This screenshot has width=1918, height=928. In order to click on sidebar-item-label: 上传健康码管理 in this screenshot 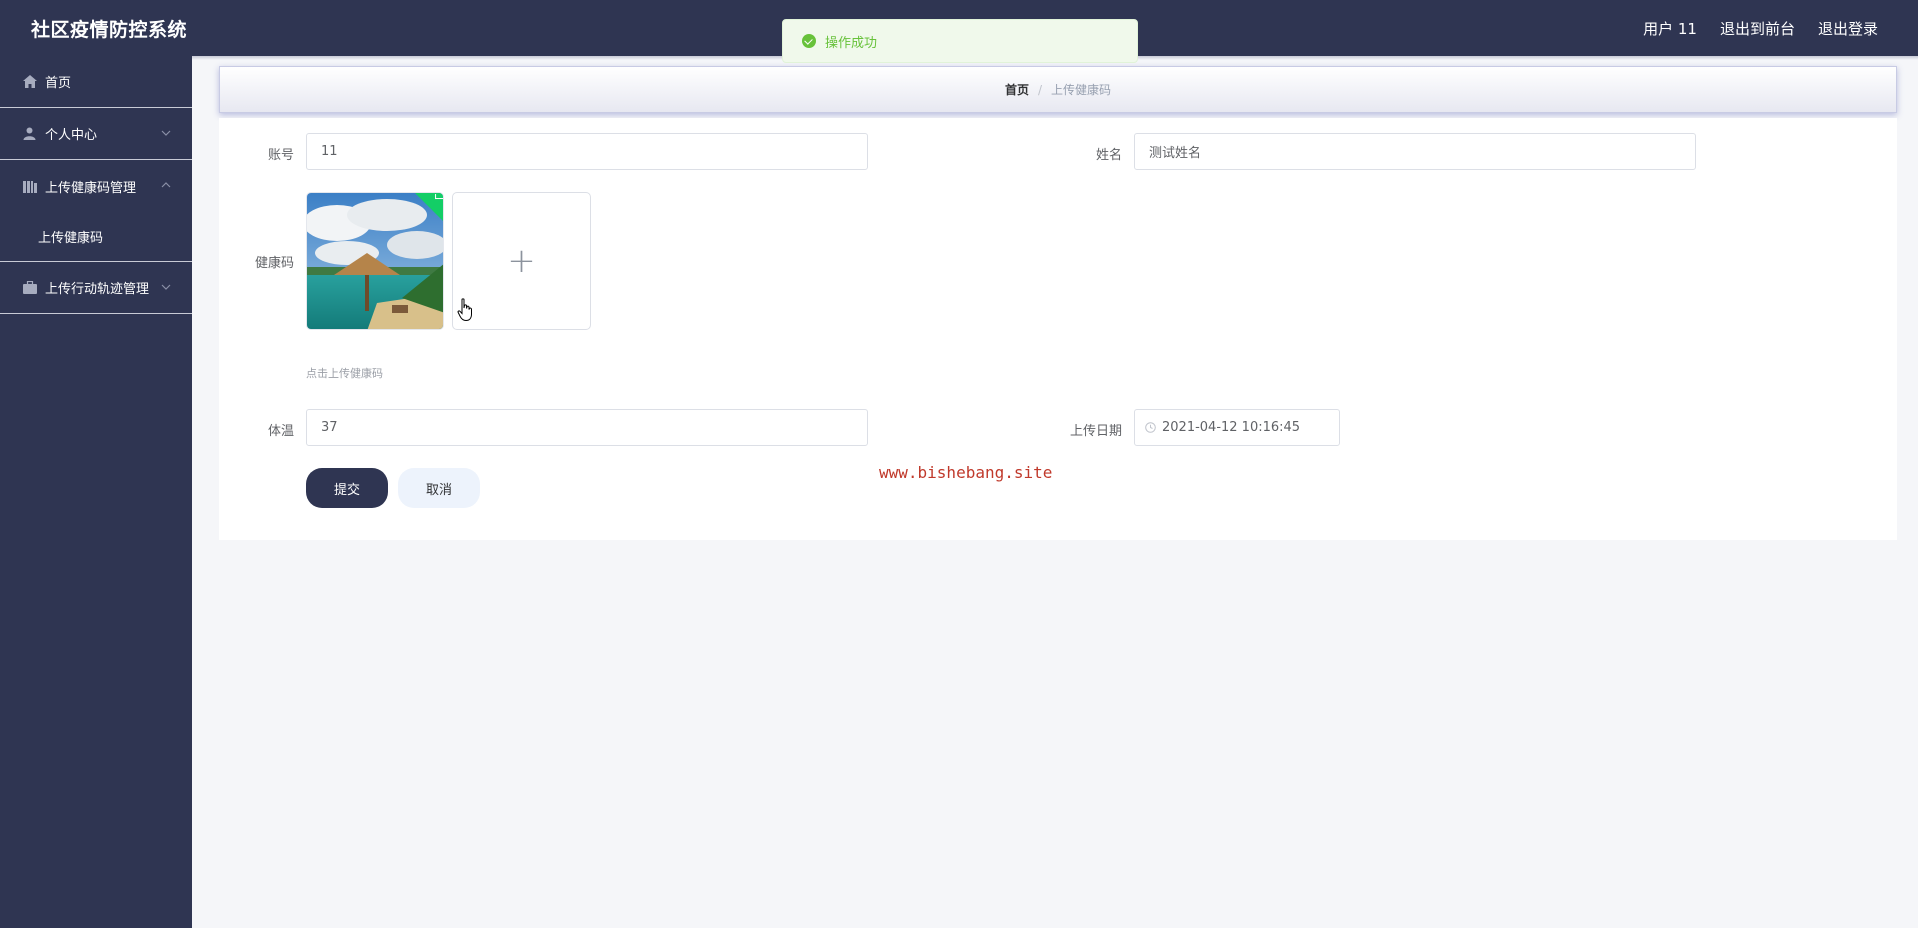, I will do `click(91, 188)`.